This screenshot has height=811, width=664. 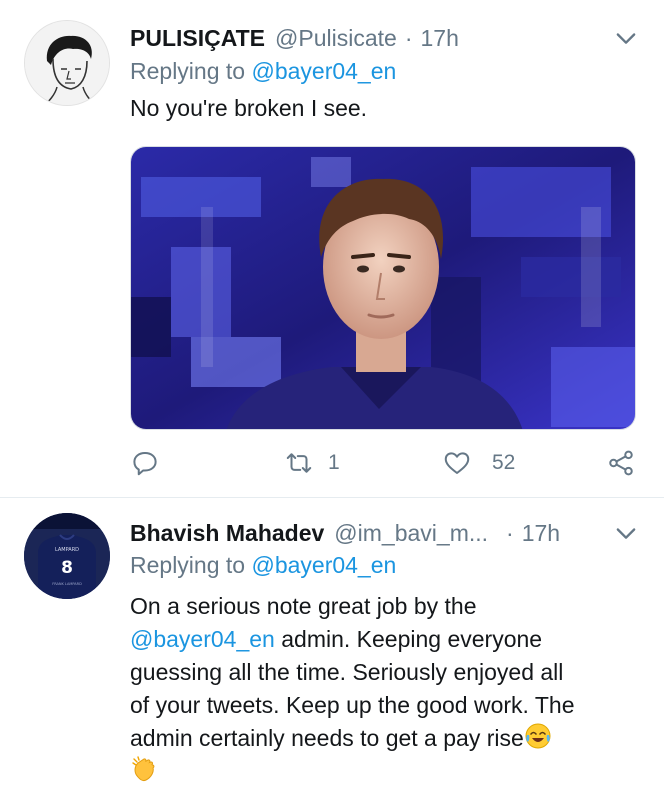 I want to click on tweet-text-fragment: admin. Keeping everyone, so click(x=408, y=639).